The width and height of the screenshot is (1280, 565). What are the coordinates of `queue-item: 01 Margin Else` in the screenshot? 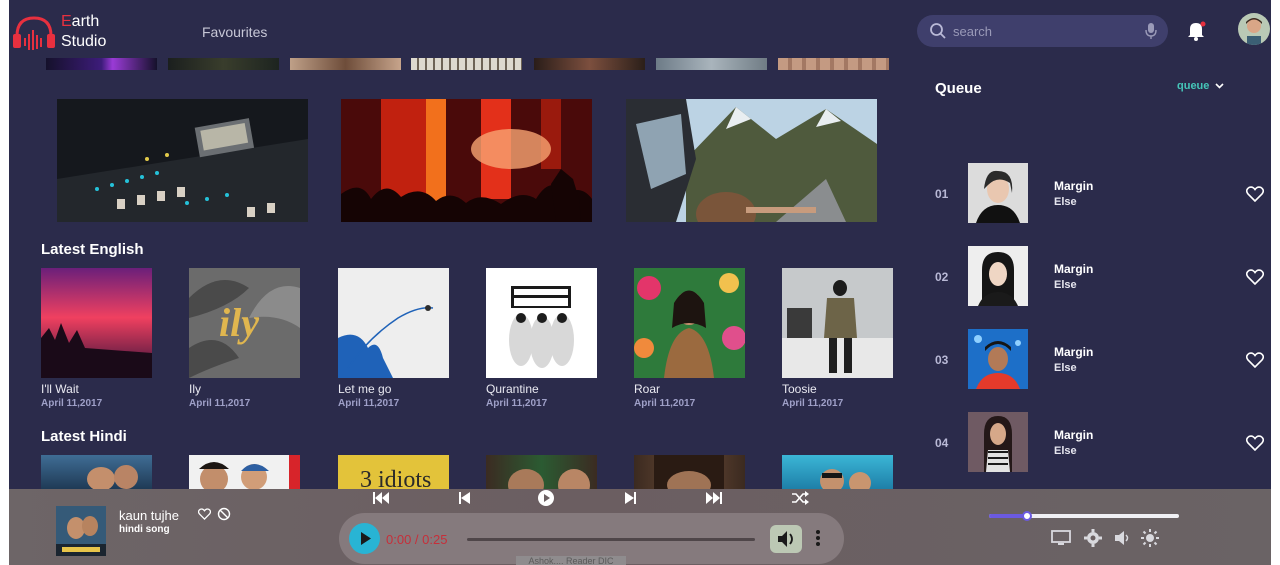 It's located at (1100, 193).